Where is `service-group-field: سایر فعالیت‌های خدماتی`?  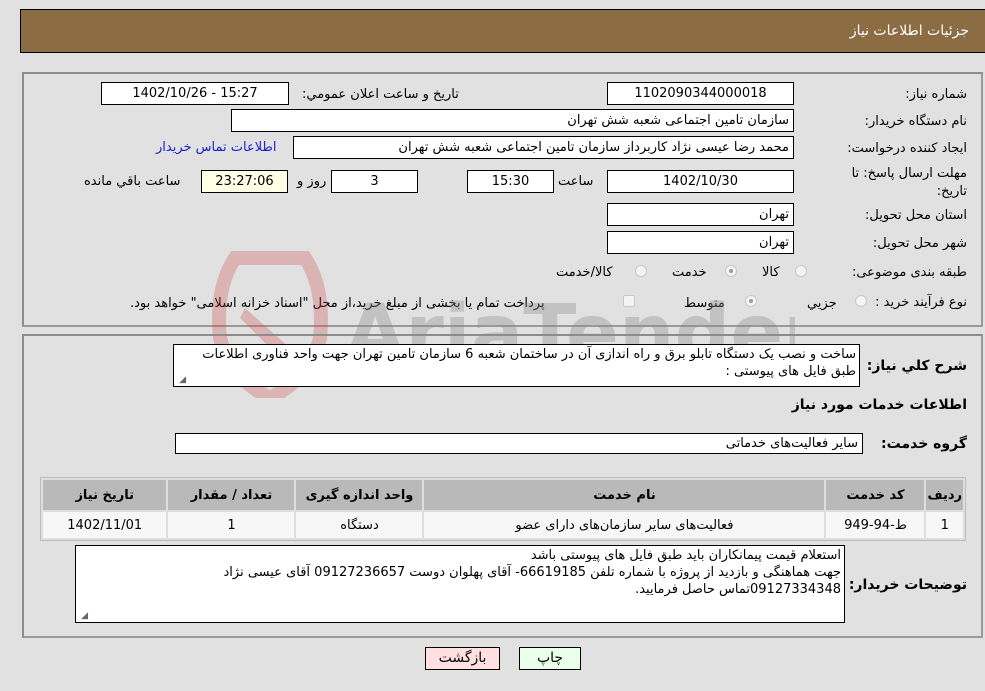
service-group-field: سایر فعالیت‌های خدماتی is located at coordinates (519, 443).